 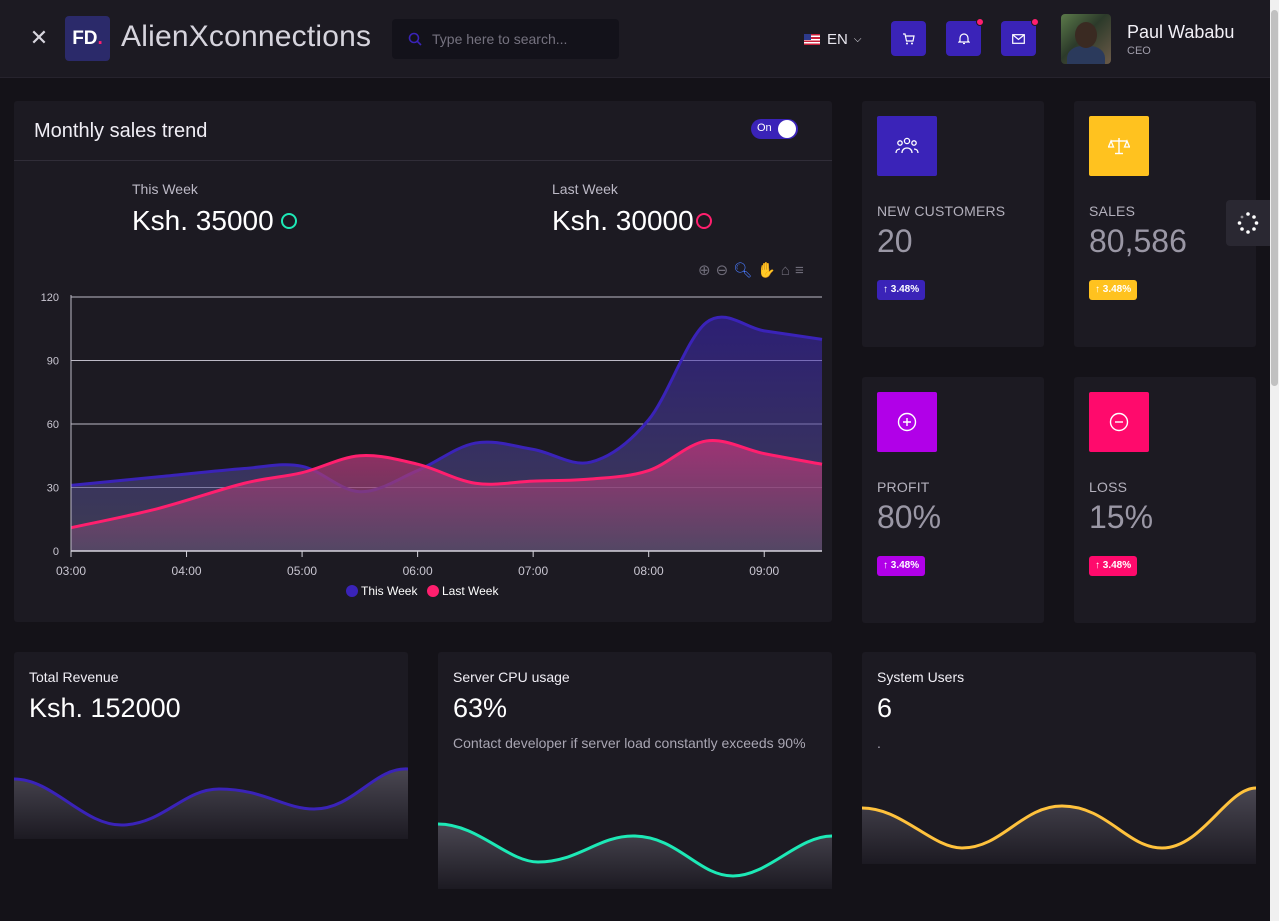 What do you see at coordinates (480, 708) in the screenshot?
I see `card-value: 63%` at bounding box center [480, 708].